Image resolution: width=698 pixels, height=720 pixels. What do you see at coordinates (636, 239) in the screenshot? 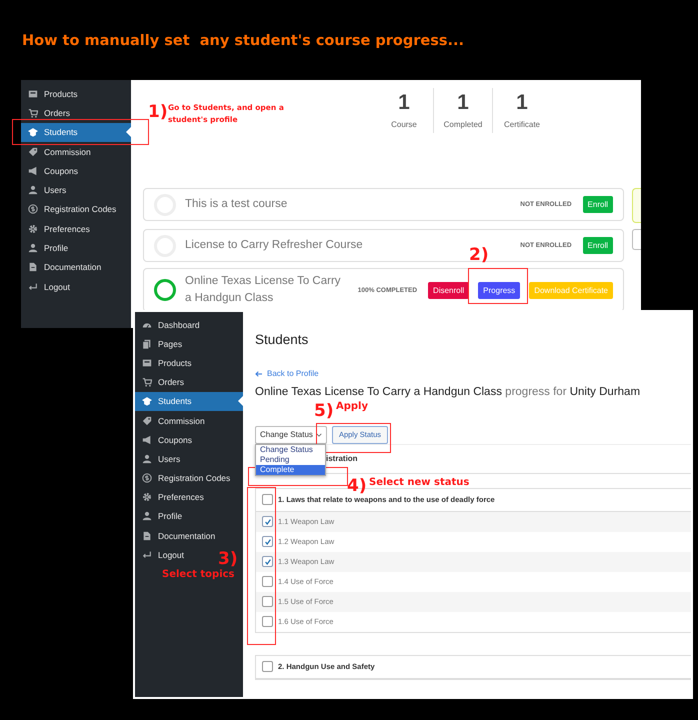
I see `side-field-edge` at bounding box center [636, 239].